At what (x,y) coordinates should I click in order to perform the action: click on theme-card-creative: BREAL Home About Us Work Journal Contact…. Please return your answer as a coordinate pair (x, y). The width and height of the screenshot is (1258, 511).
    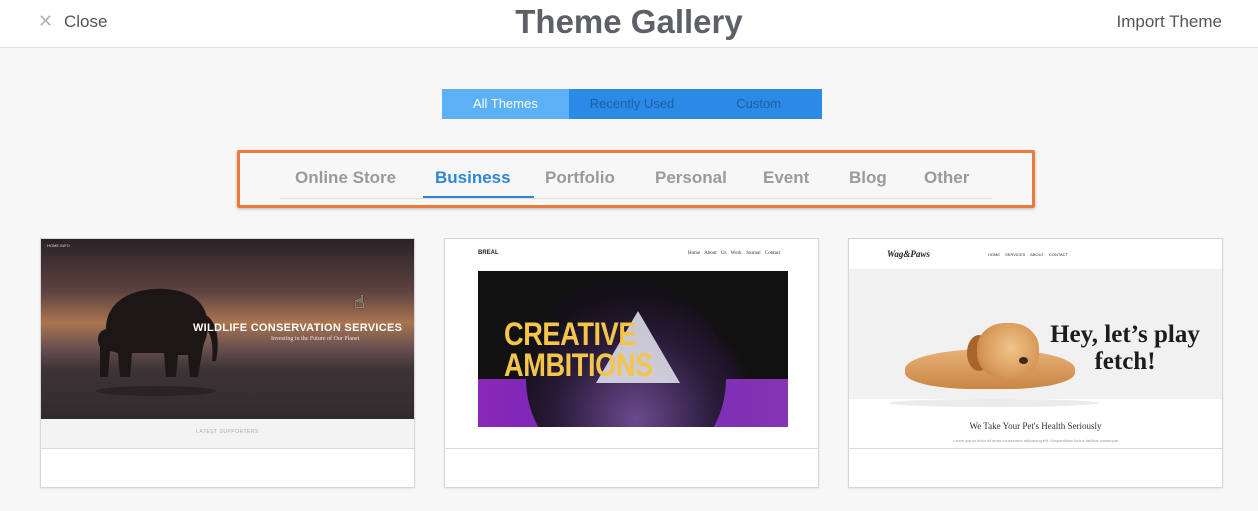
    Looking at the image, I should click on (631, 363).